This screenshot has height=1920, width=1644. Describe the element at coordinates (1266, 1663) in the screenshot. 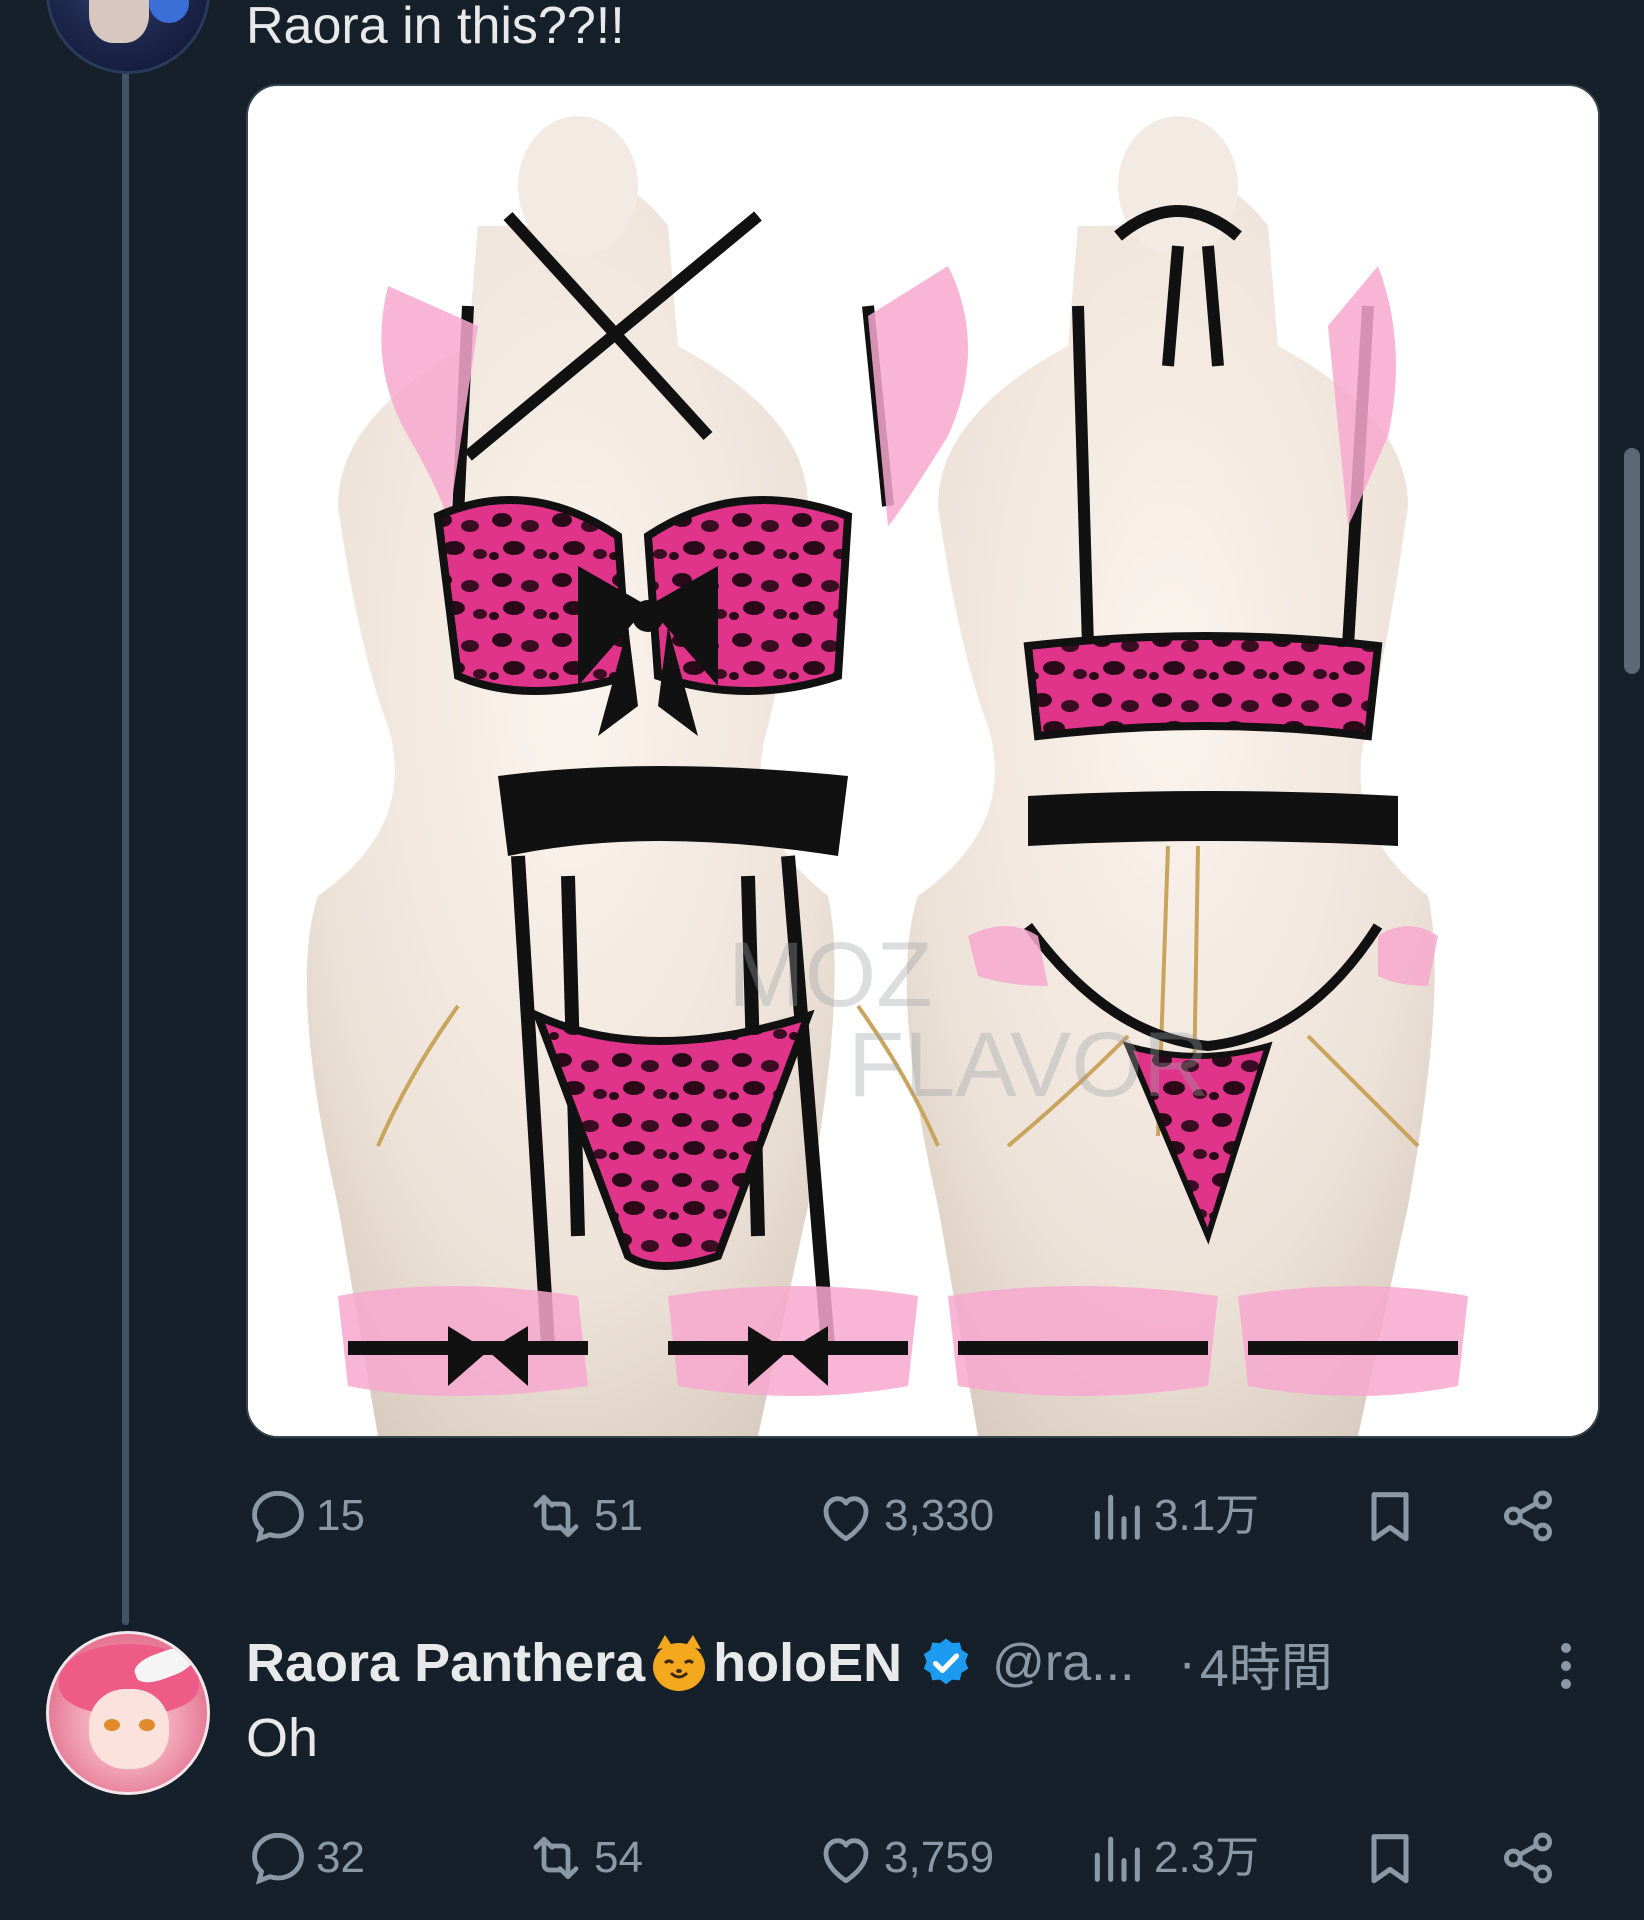

I see `timestamp: 4時間` at that location.